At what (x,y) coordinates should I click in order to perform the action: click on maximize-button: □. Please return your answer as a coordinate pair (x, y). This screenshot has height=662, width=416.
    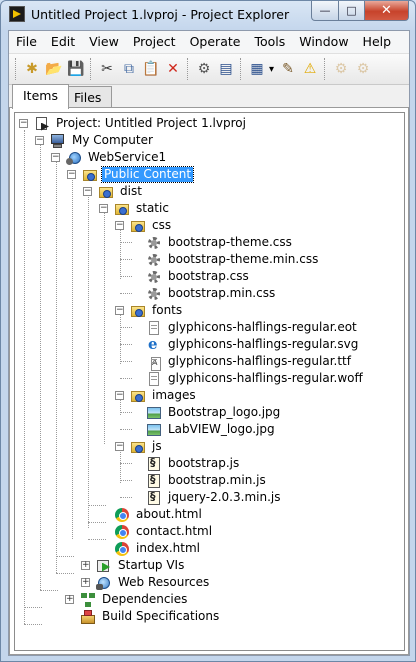
    Looking at the image, I should click on (352, 11).